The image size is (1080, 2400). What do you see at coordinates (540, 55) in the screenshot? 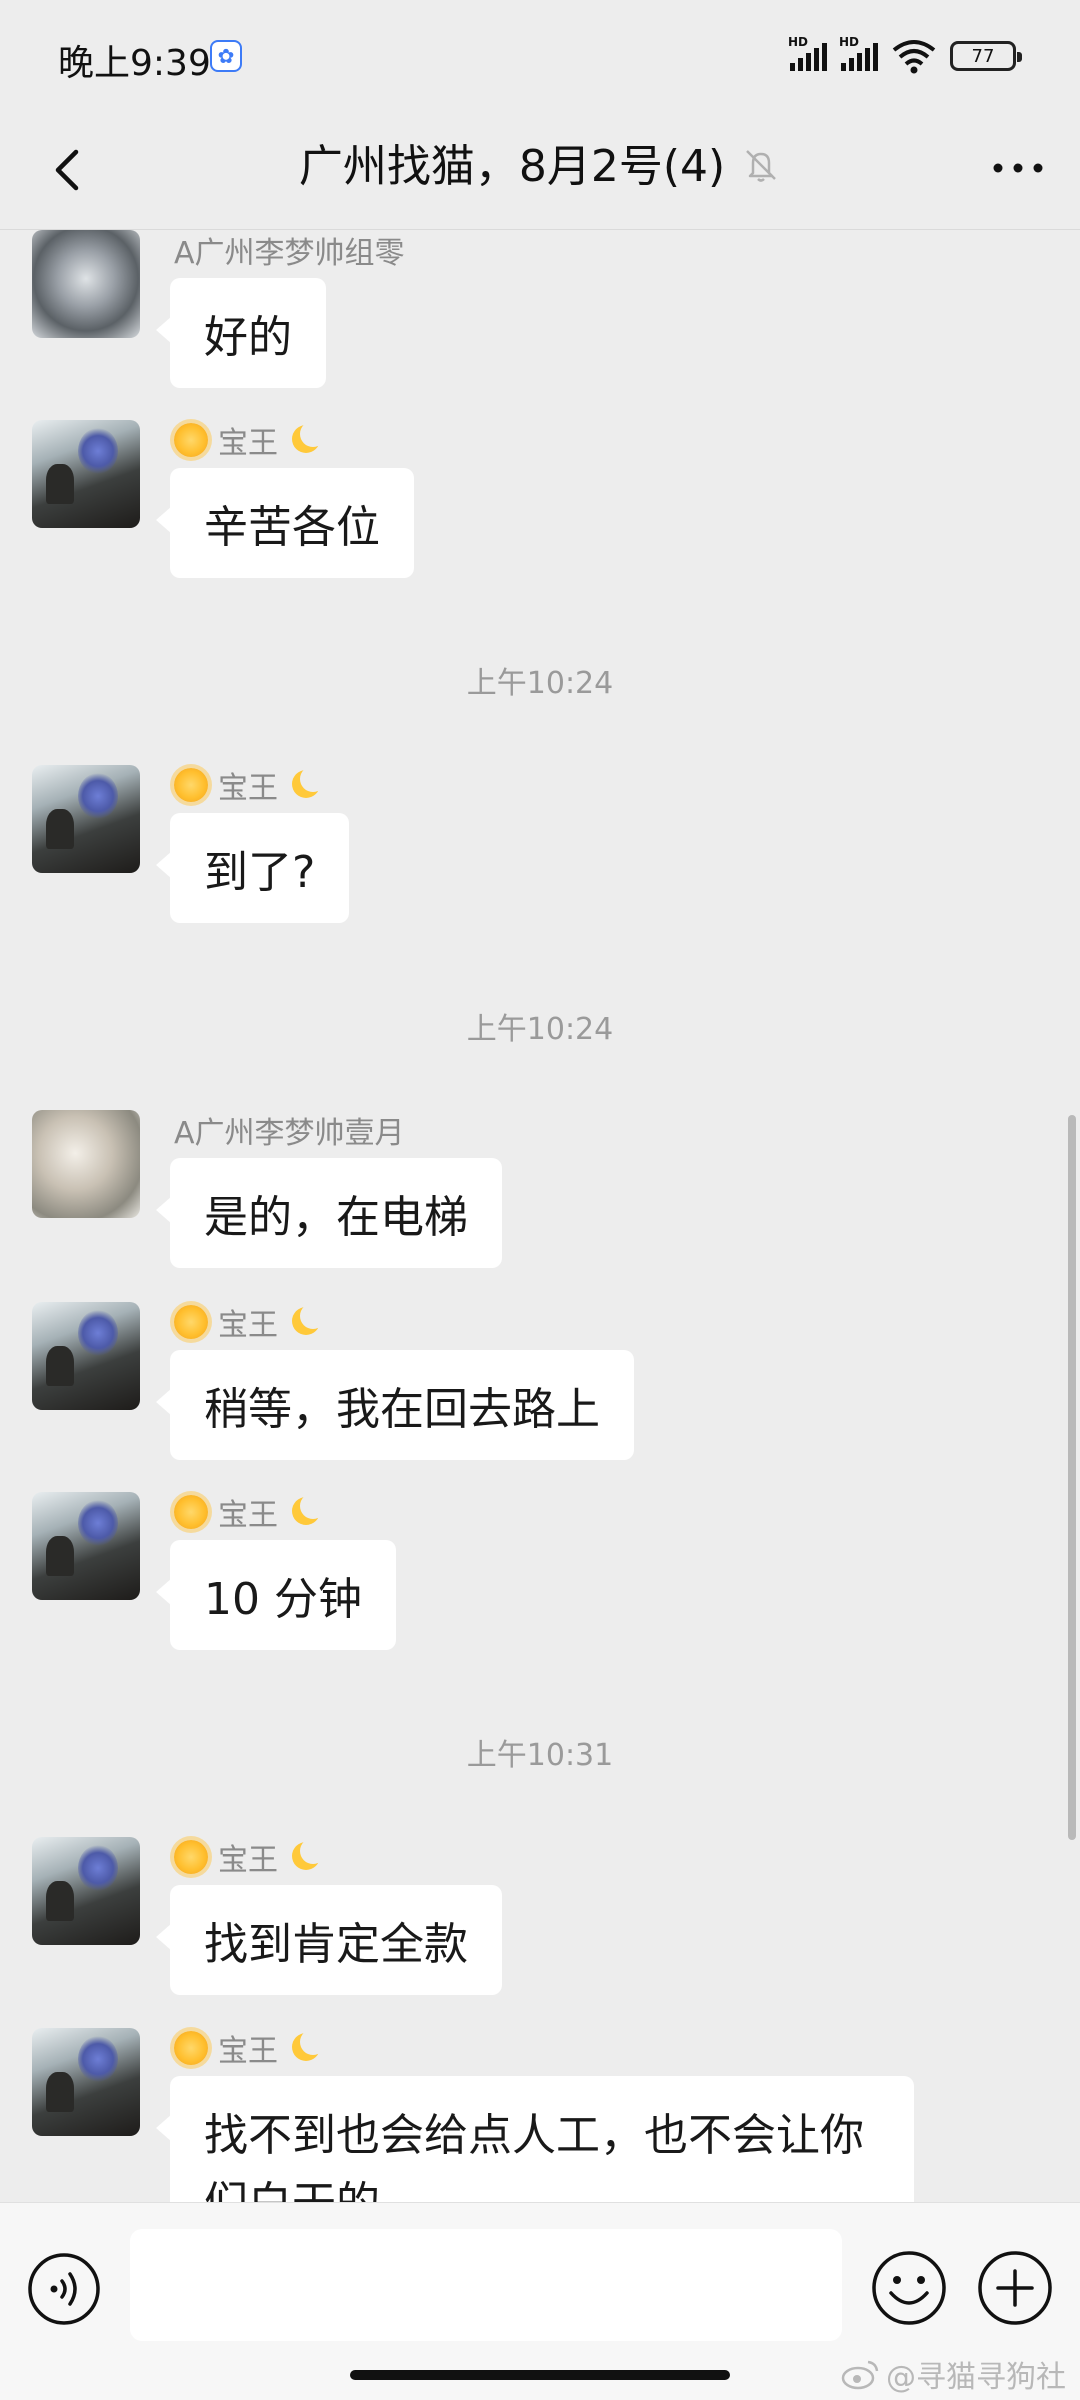
I see `status-bar: 晚上9:39 ✿ HD HD 77` at bounding box center [540, 55].